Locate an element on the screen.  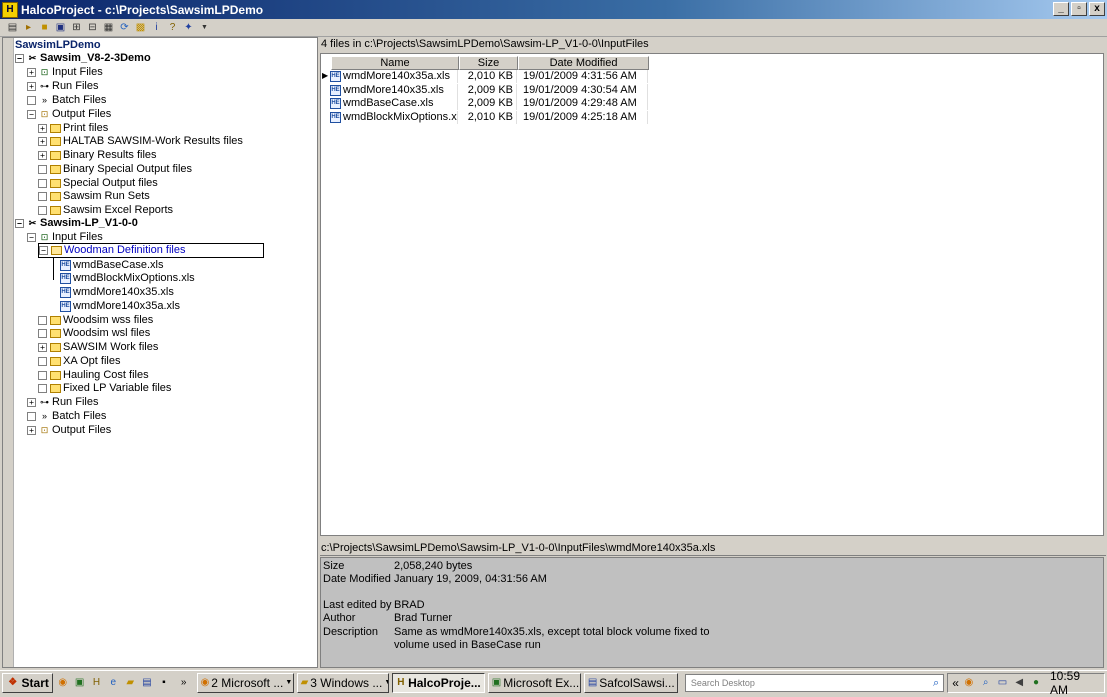
tree-file-item: HE wmdBlockMixOptions.xls is located at coordinates (127, 278).